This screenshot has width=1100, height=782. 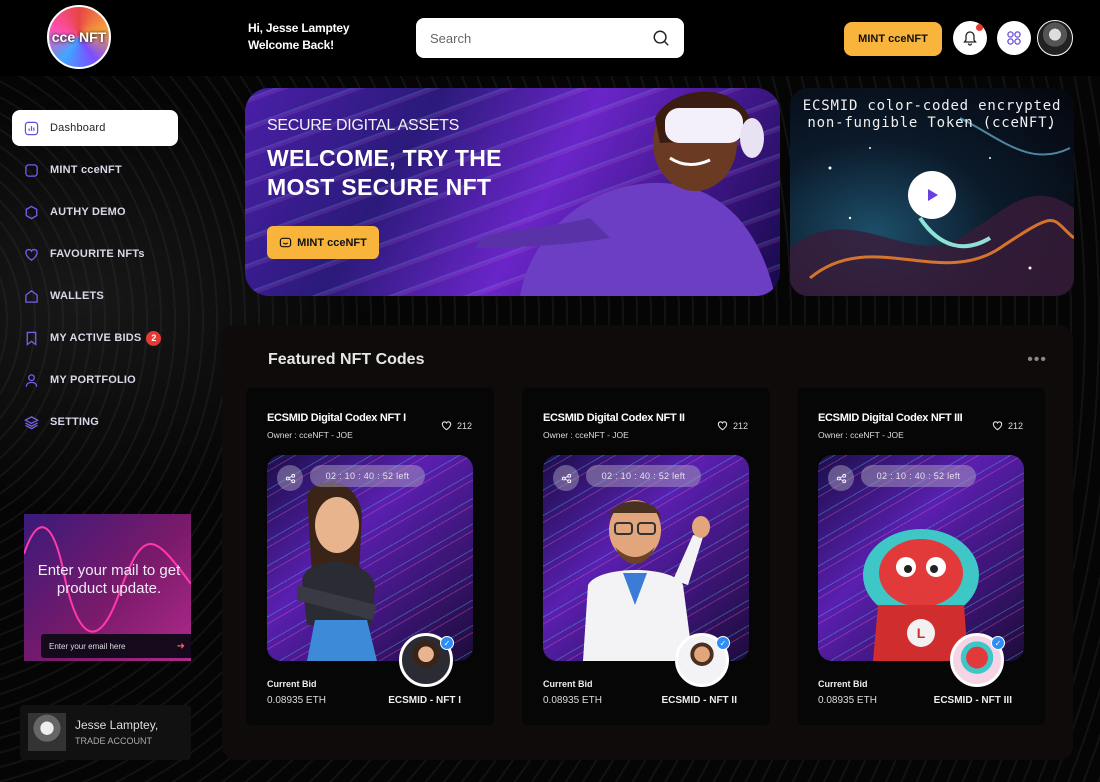 What do you see at coordinates (47, 732) in the screenshot?
I see `avatar` at bounding box center [47, 732].